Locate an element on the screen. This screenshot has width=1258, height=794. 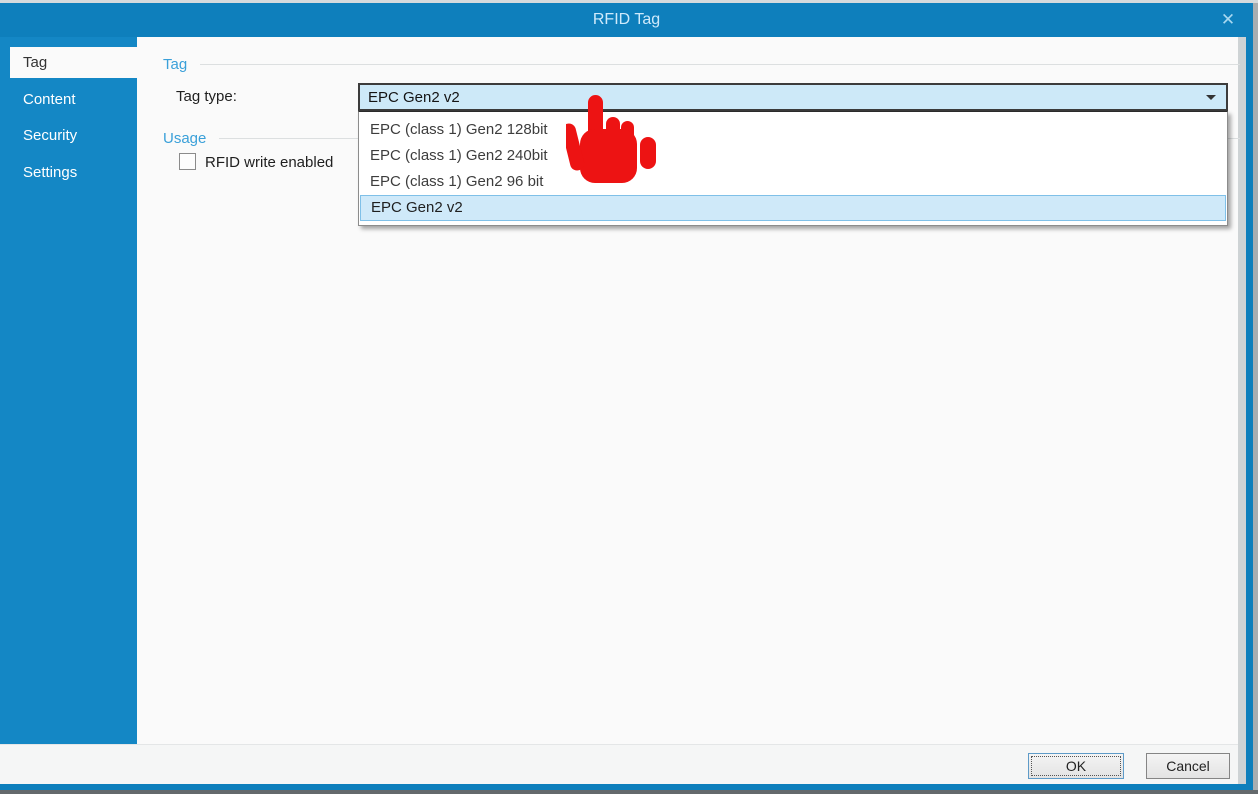
ok-button: OK is located at coordinates (1076, 766).